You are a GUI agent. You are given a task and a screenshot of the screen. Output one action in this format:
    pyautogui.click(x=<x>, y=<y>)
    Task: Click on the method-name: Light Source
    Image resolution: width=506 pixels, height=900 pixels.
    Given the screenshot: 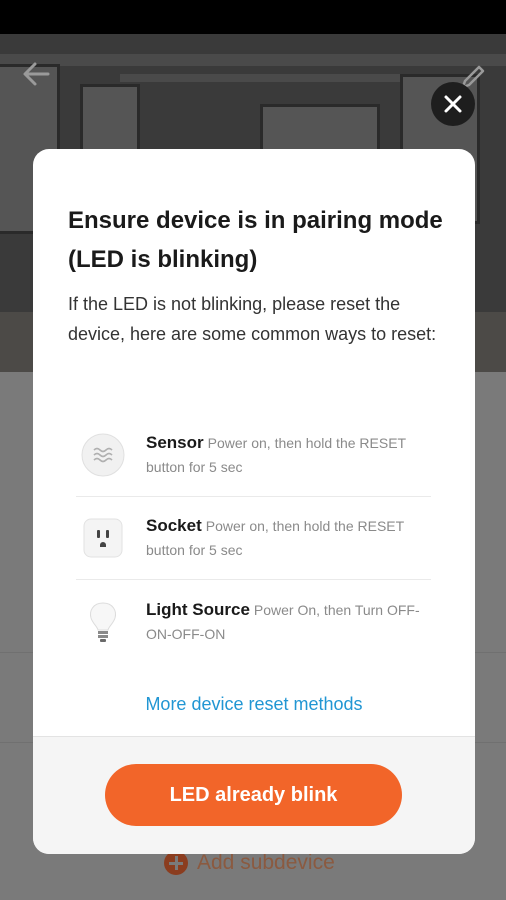 What is the action you would take?
    pyautogui.click(x=198, y=609)
    